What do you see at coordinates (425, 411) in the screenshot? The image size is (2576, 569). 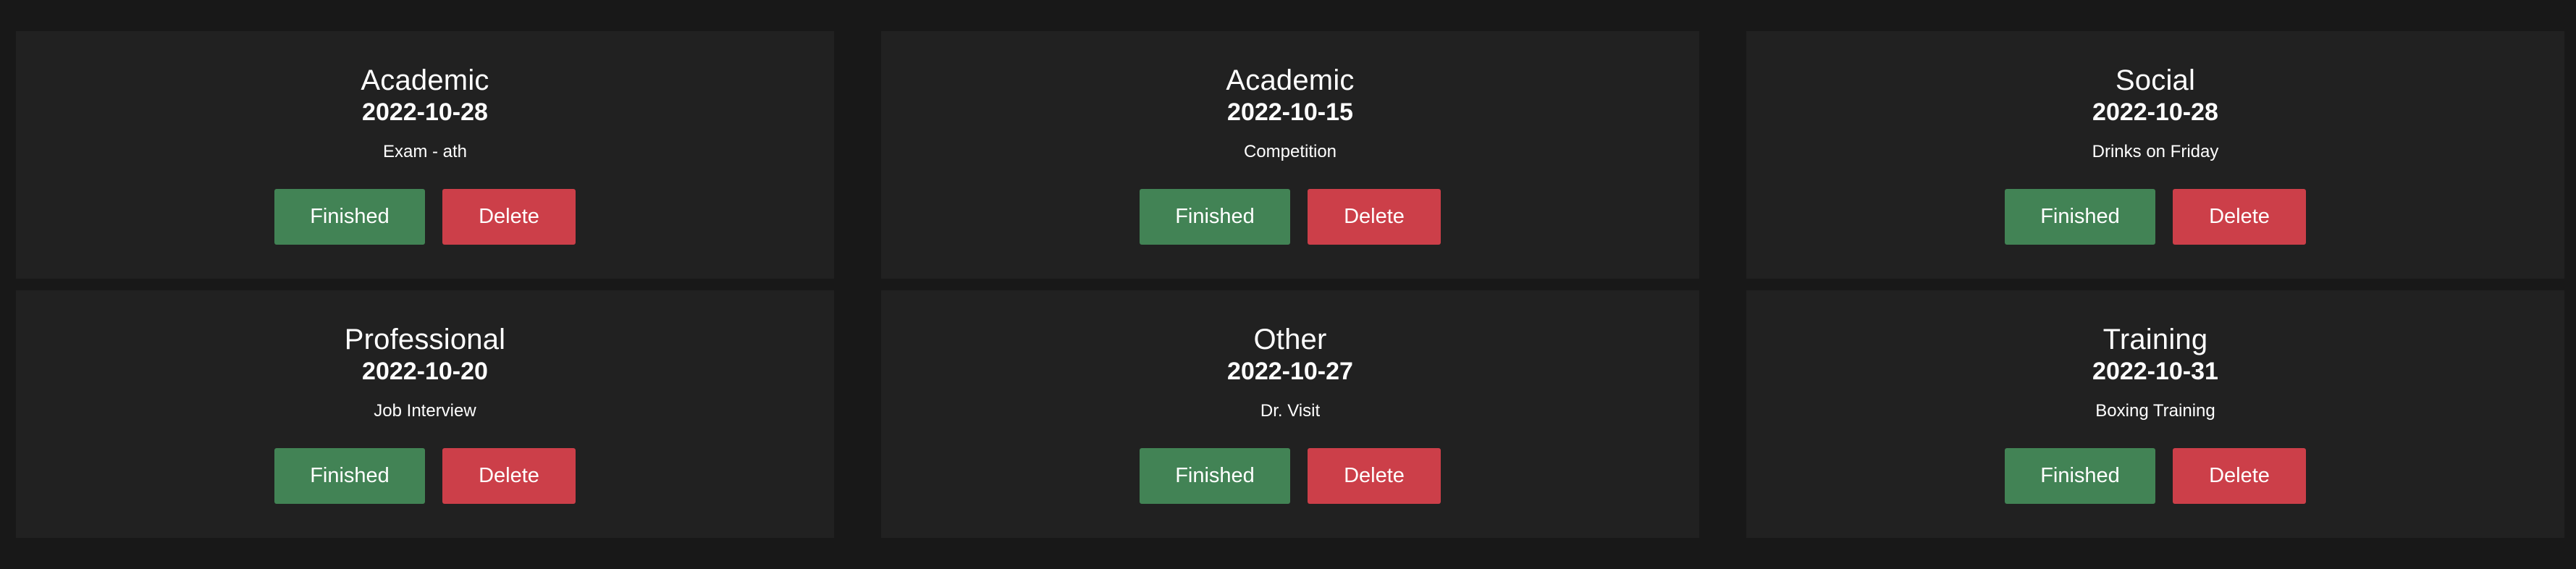 I see `event-description: Job Interview` at bounding box center [425, 411].